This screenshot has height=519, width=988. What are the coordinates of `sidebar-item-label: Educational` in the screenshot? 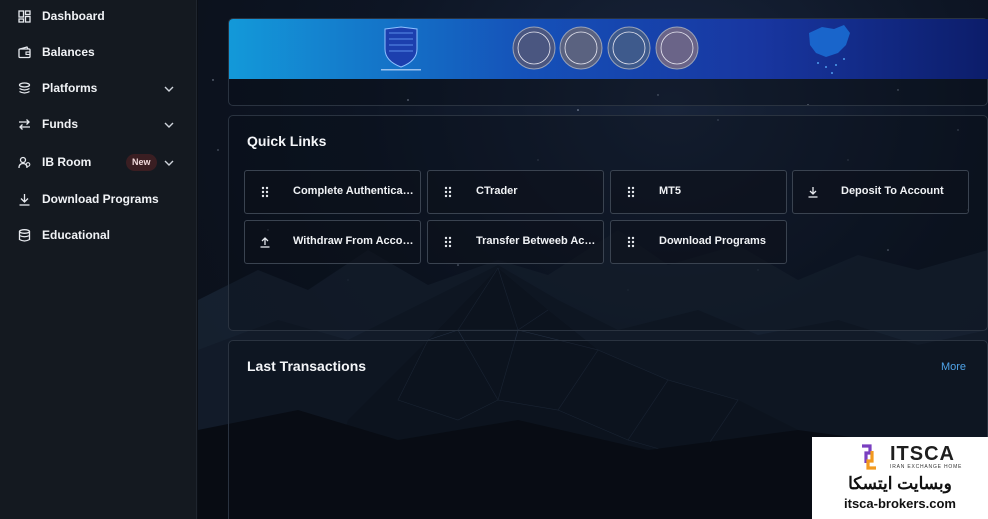 It's located at (76, 235).